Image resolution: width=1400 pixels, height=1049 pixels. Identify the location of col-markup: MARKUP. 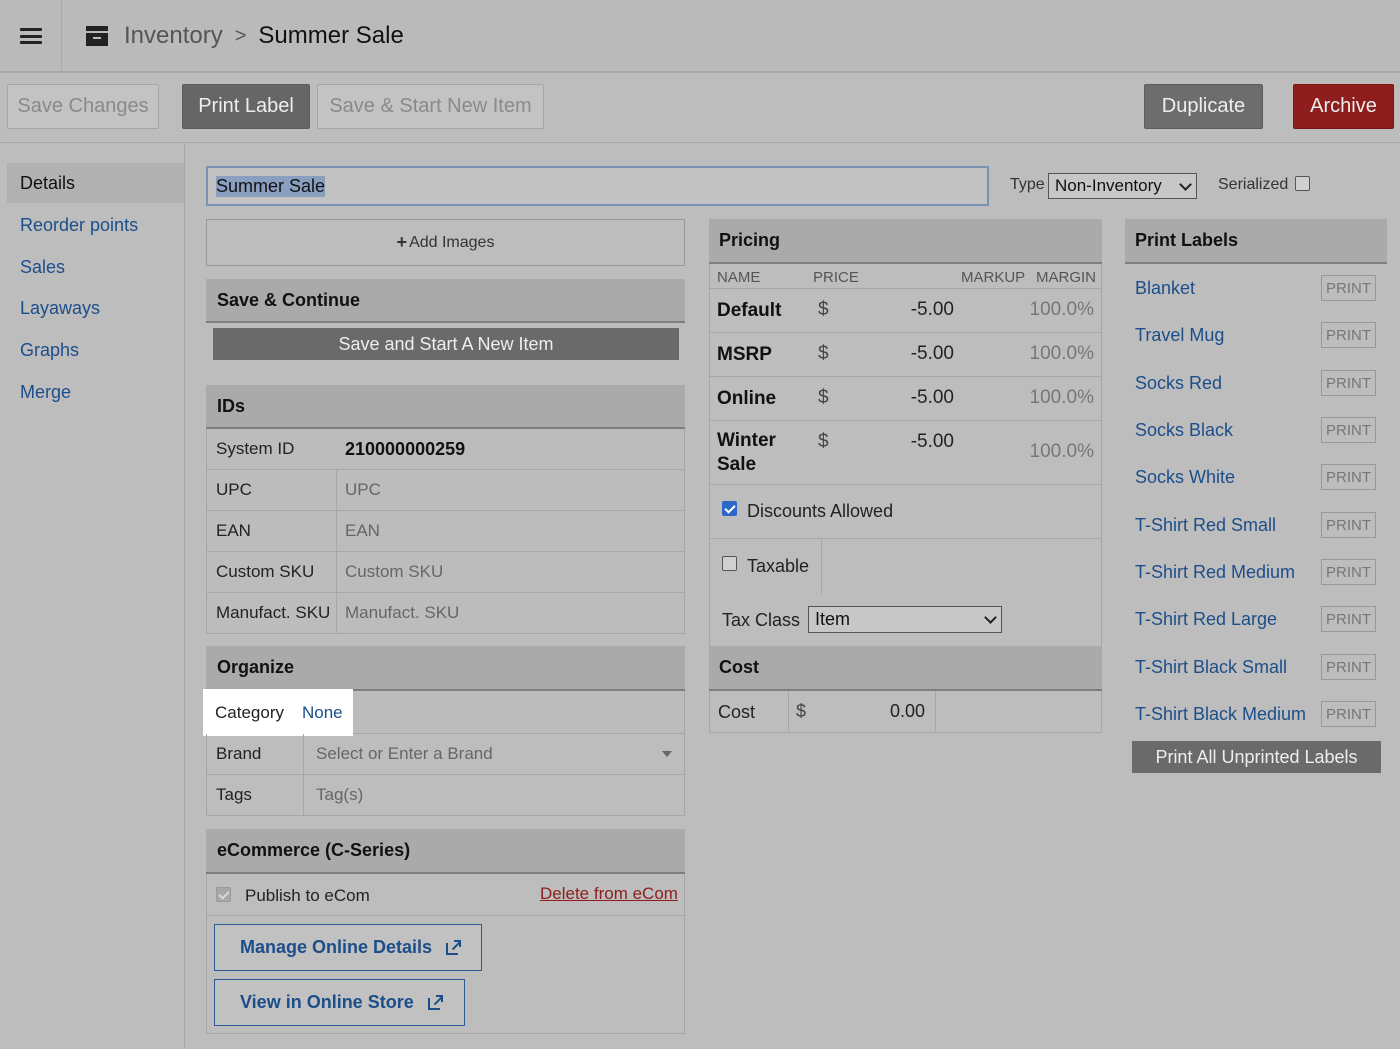
(993, 277).